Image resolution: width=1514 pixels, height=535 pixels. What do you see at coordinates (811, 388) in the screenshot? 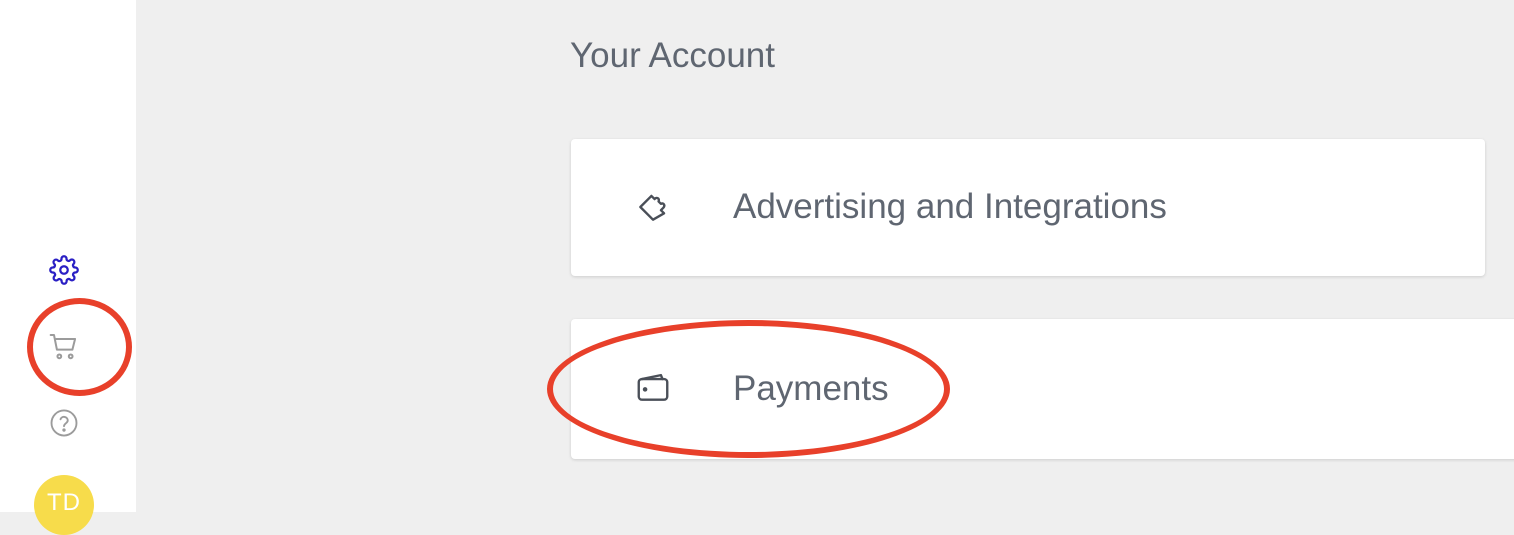
I see `card-label: Payments` at bounding box center [811, 388].